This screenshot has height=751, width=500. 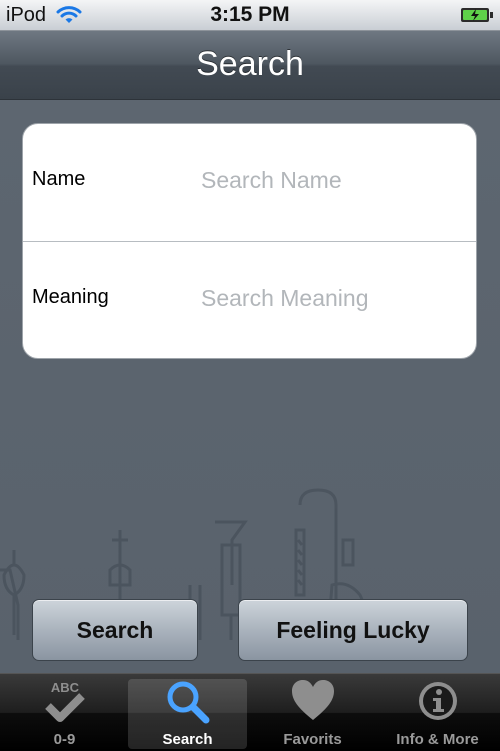 What do you see at coordinates (70, 297) in the screenshot?
I see `meaning-label: Meaning` at bounding box center [70, 297].